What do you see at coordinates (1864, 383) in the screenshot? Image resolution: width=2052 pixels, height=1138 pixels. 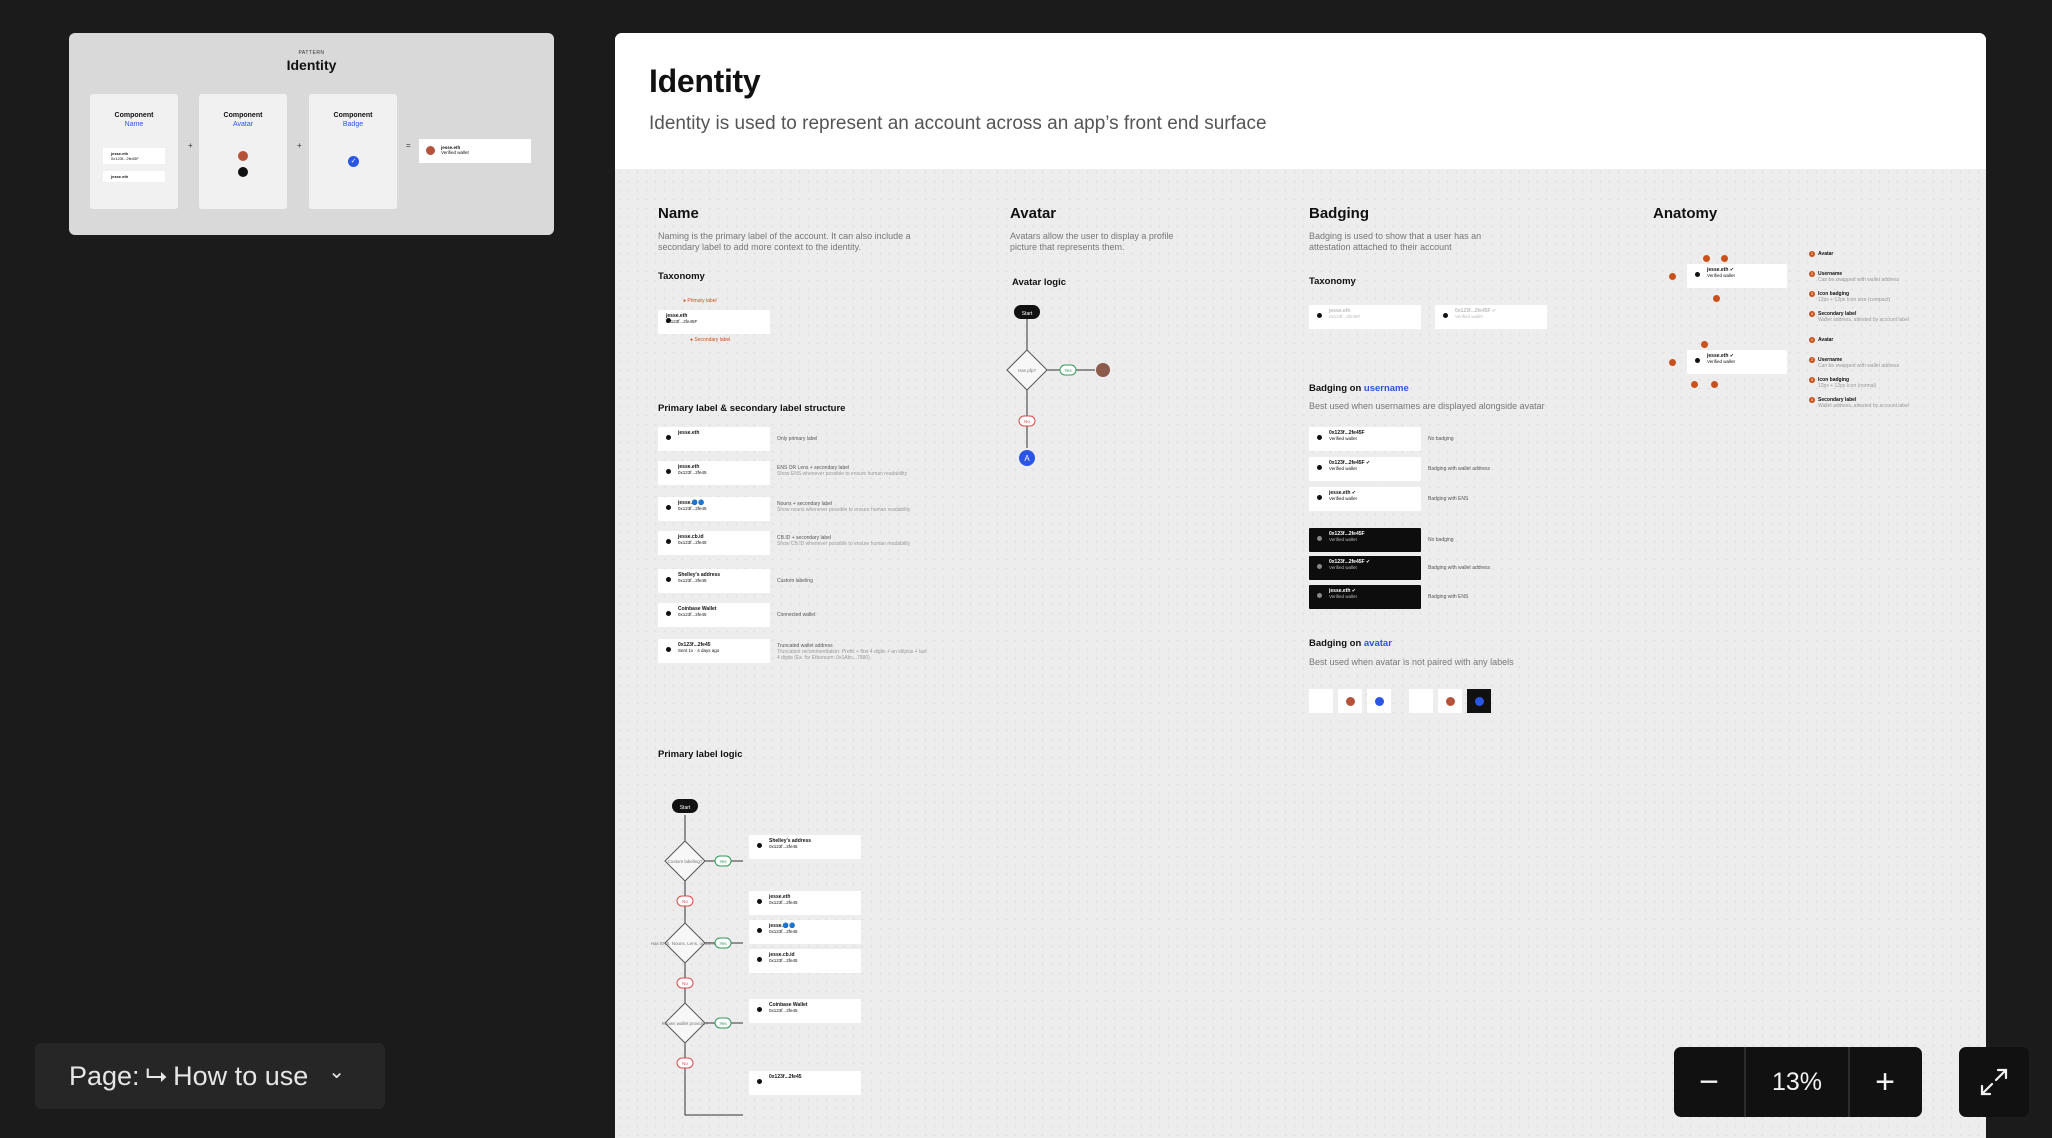 I see `anatomy-legend-item: 3 Icon badging 12px + 12px Icon (normal)` at bounding box center [1864, 383].